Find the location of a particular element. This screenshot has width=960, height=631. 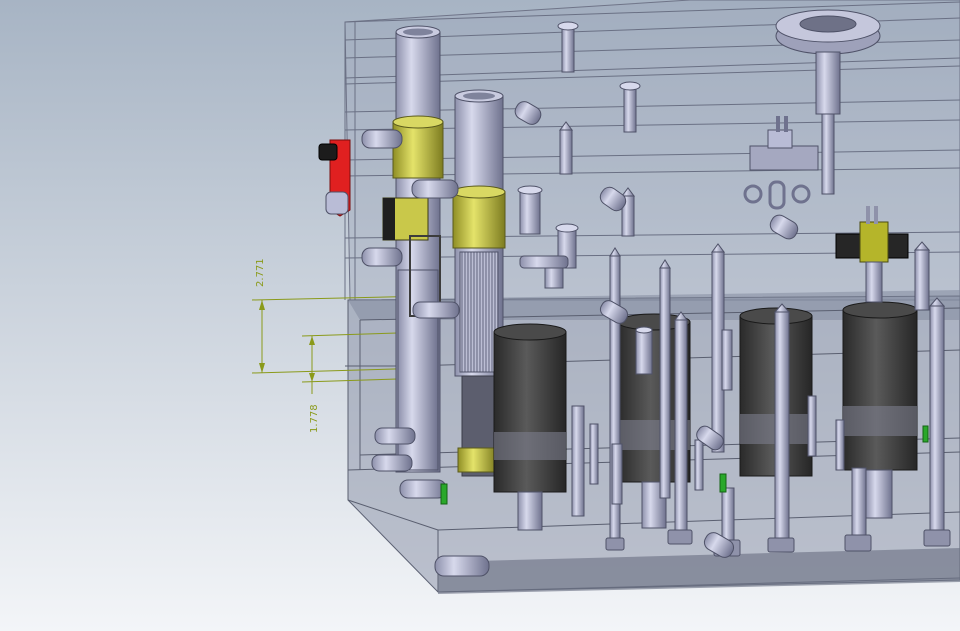

dimension-upper-label: 2.771 is located at coordinates (260, 272).